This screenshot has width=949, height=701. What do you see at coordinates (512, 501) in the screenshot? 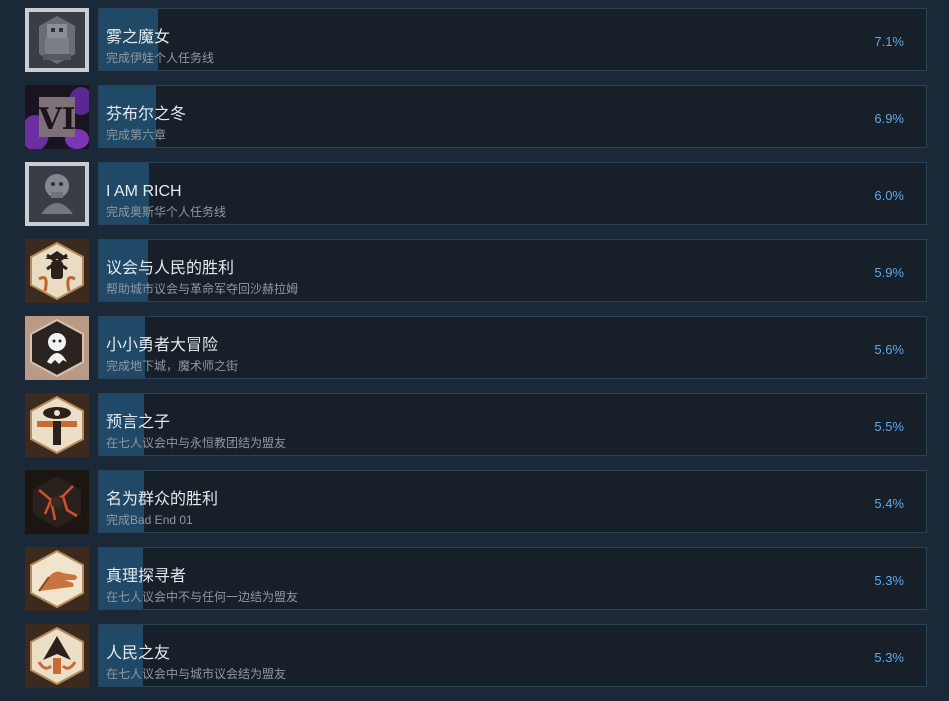
I see `achievement-bar: 名为群众的胜利 完成Bad End 01 5.4%` at bounding box center [512, 501].